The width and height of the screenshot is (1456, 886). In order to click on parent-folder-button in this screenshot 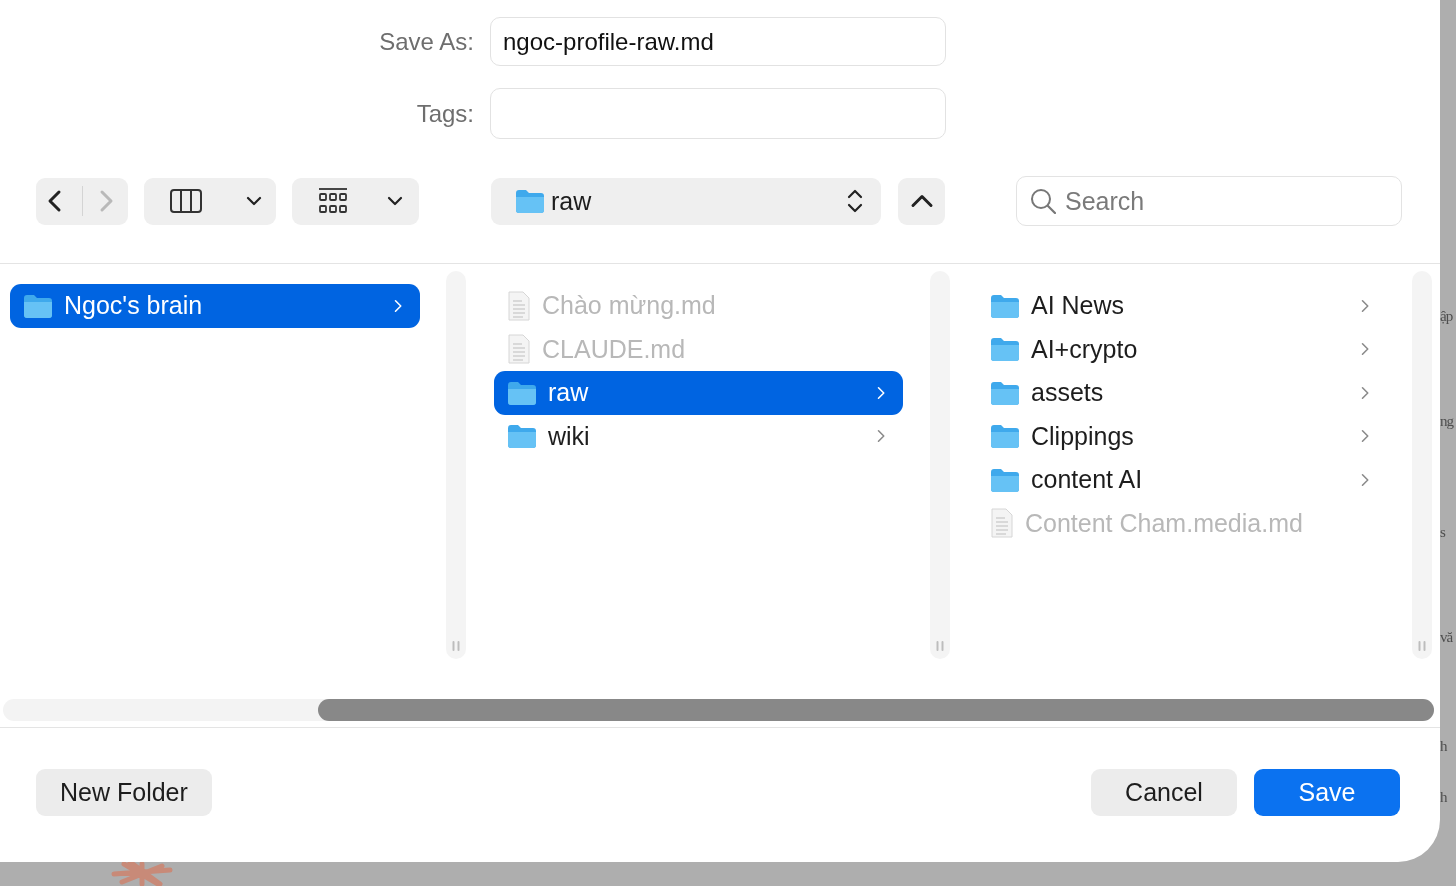, I will do `click(921, 201)`.